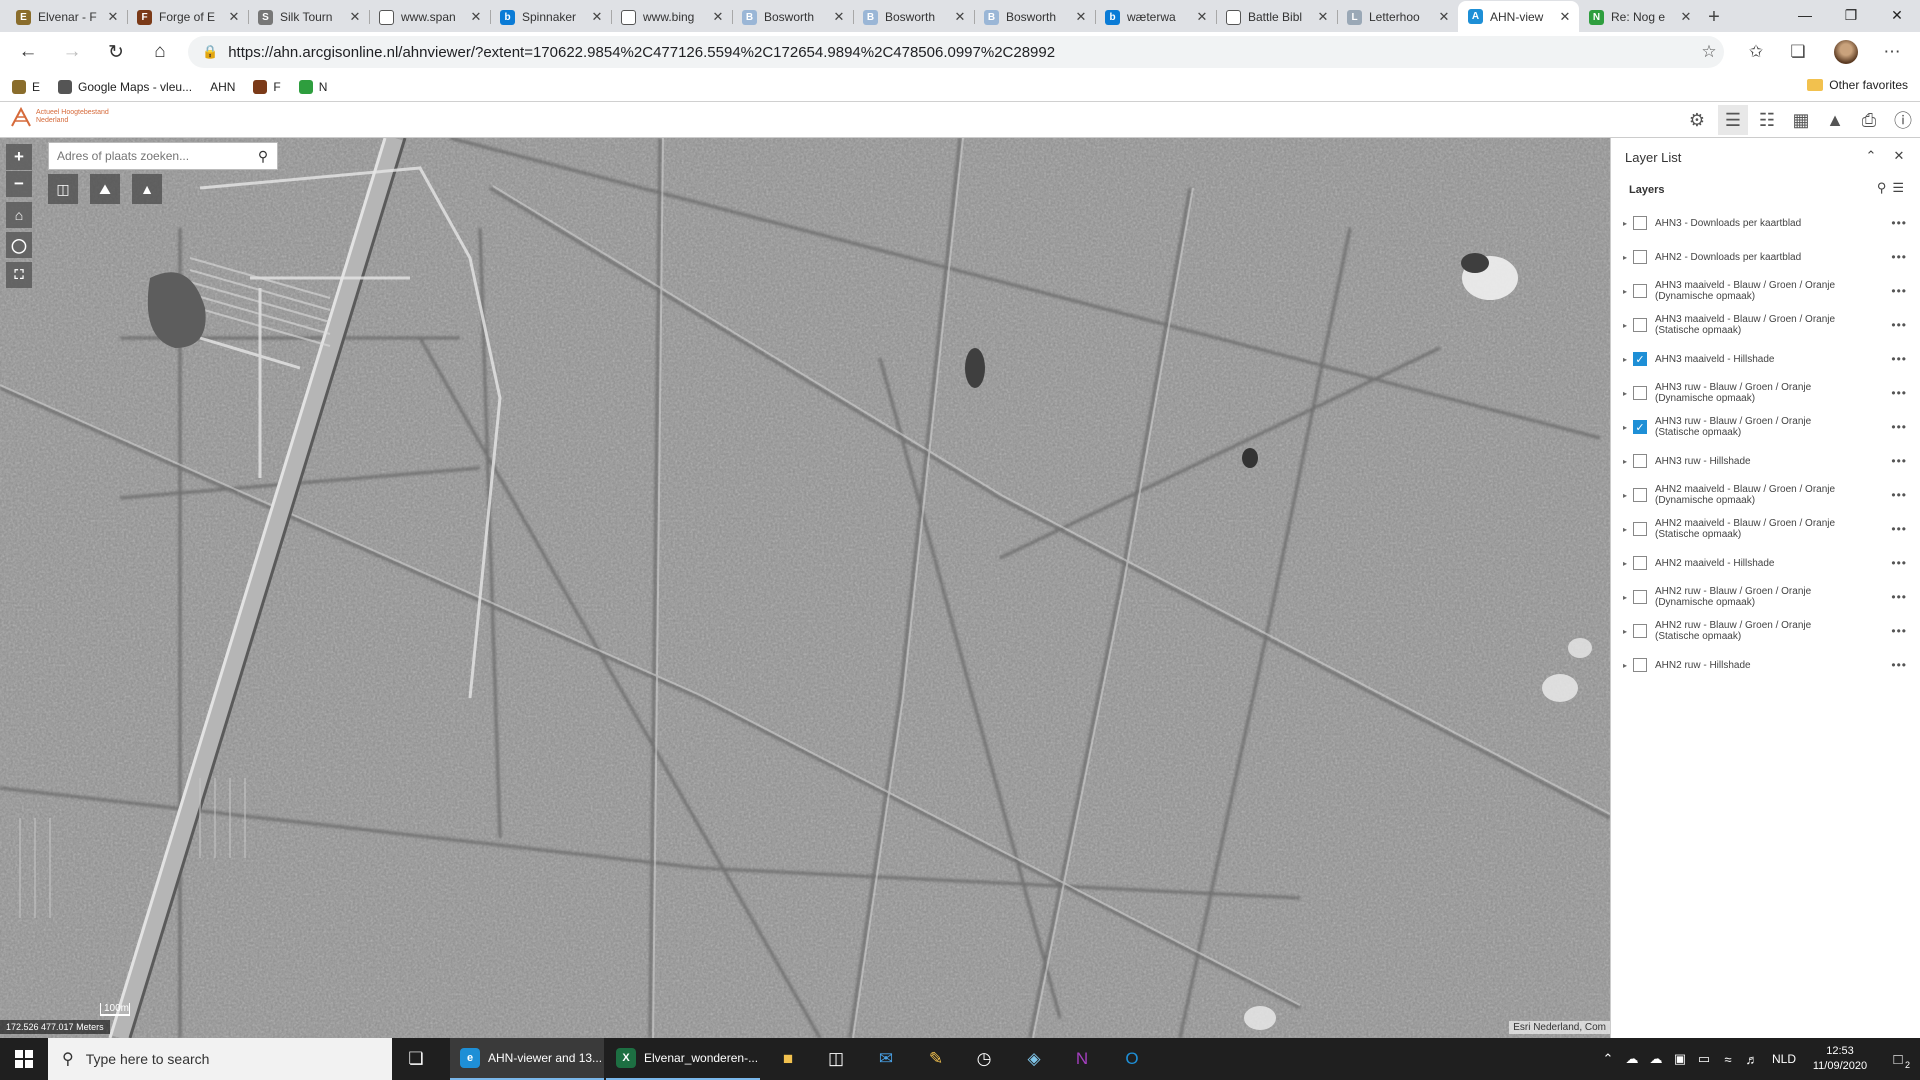  I want to click on basemap-grid-icon: ▦, so click(1801, 120).